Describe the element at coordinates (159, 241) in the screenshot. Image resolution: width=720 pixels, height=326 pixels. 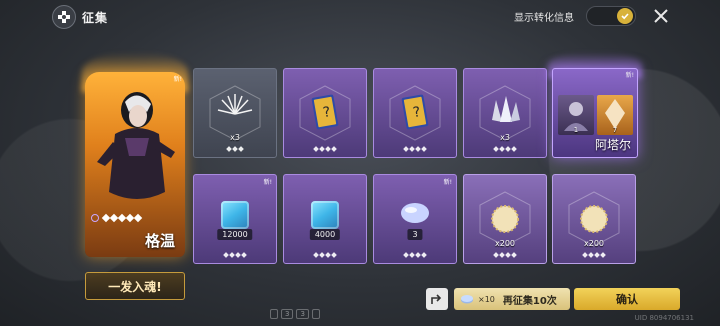
I see `hero-name: 格温` at that location.